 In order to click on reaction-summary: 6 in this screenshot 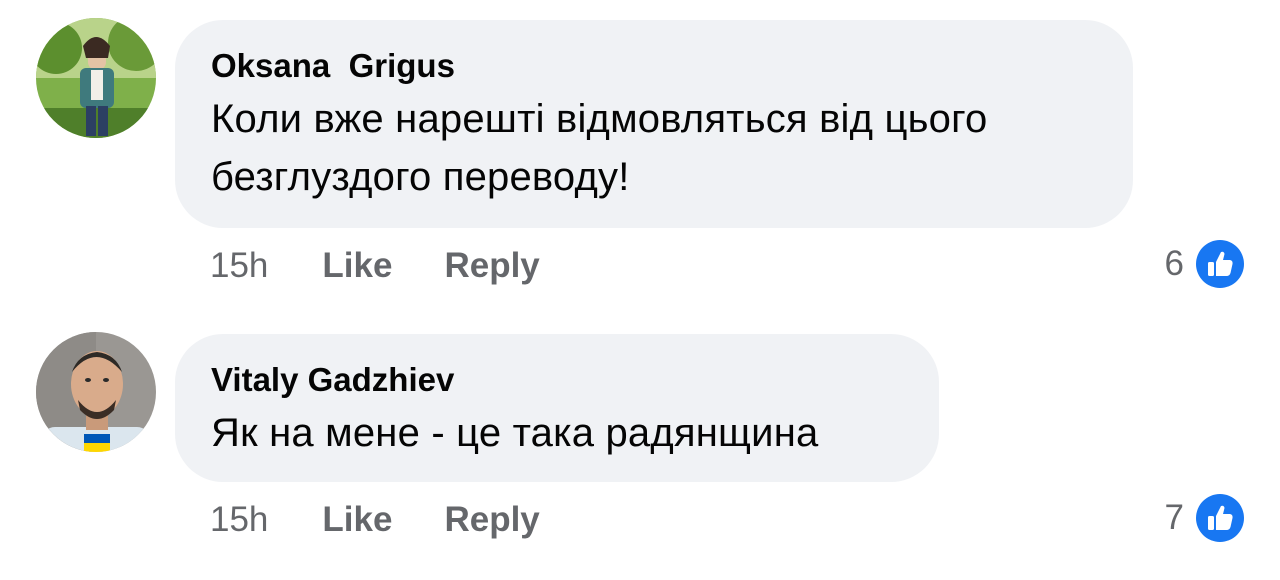, I will do `click(1204, 264)`.